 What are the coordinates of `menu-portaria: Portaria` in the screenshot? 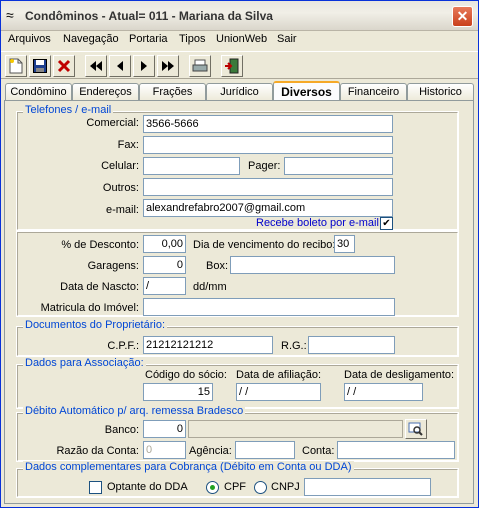 It's located at (148, 39).